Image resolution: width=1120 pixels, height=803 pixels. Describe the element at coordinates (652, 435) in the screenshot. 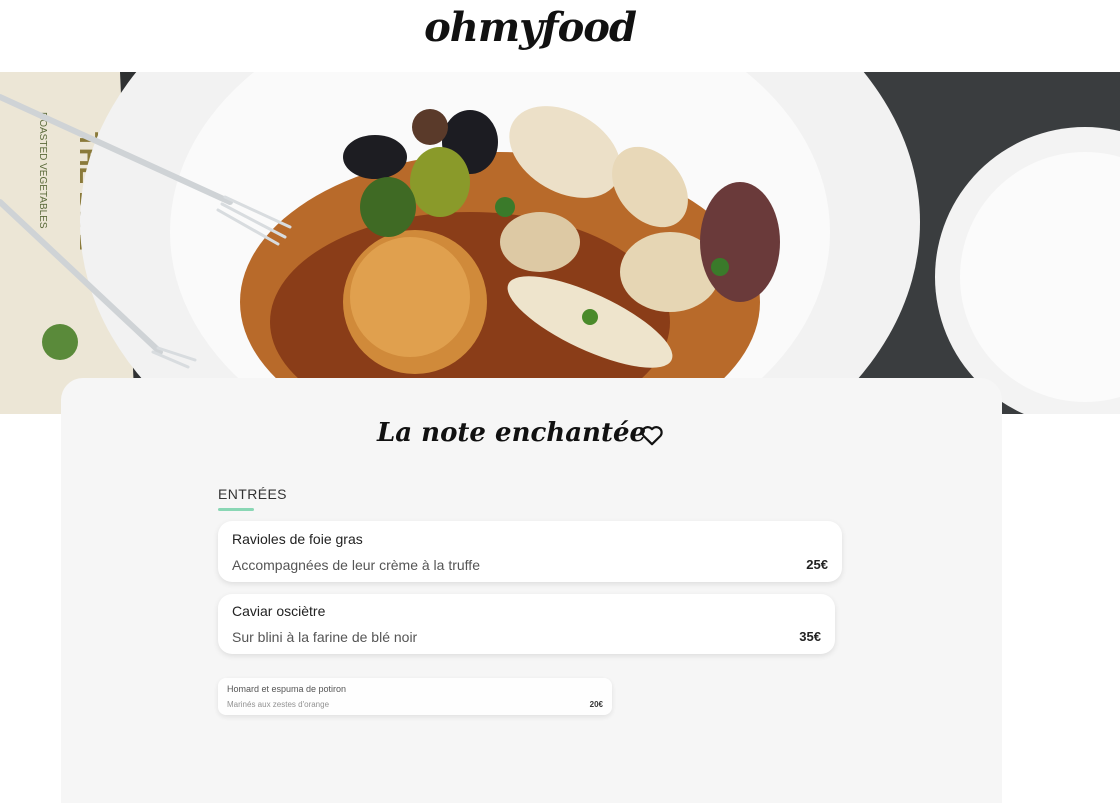

I see `heart-outline-icon` at that location.